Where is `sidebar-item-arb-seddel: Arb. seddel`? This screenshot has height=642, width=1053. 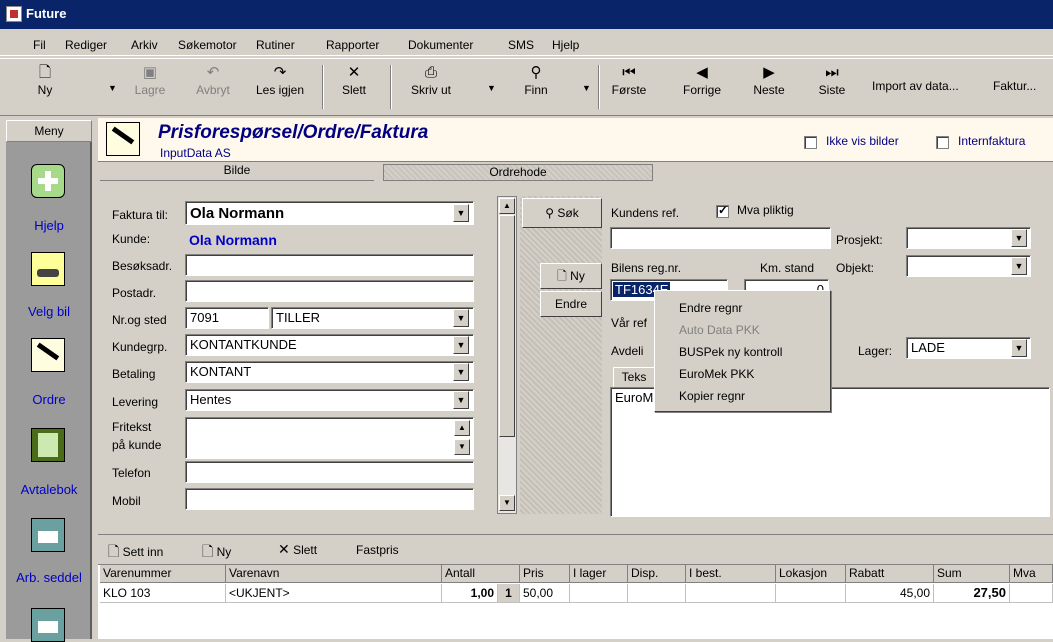 sidebar-item-arb-seddel: Arb. seddel is located at coordinates (49, 577).